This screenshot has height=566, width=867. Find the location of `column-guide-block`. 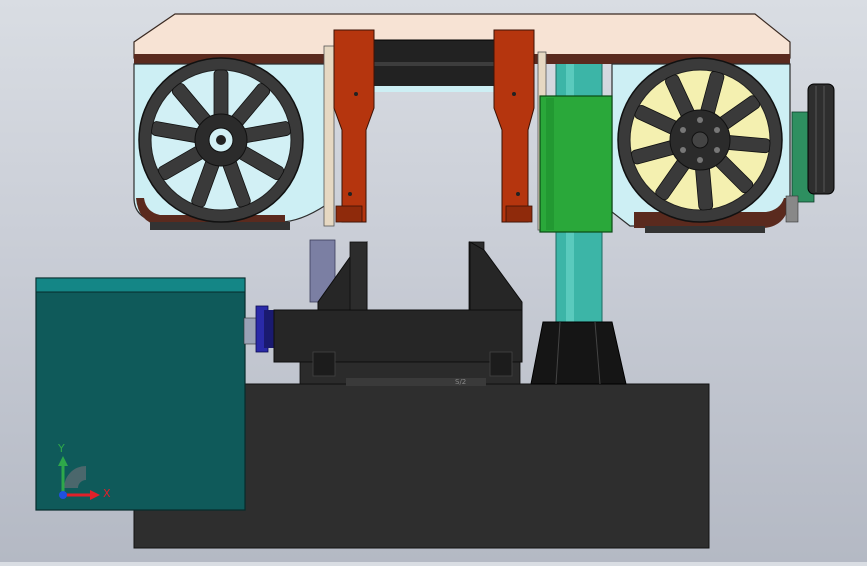

column-guide-block is located at coordinates (576, 164).